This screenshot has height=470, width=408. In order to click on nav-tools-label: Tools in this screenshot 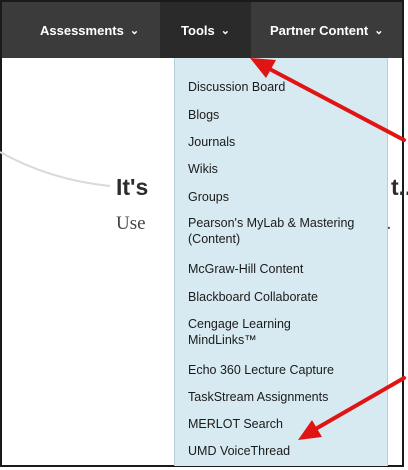, I will do `click(198, 30)`.